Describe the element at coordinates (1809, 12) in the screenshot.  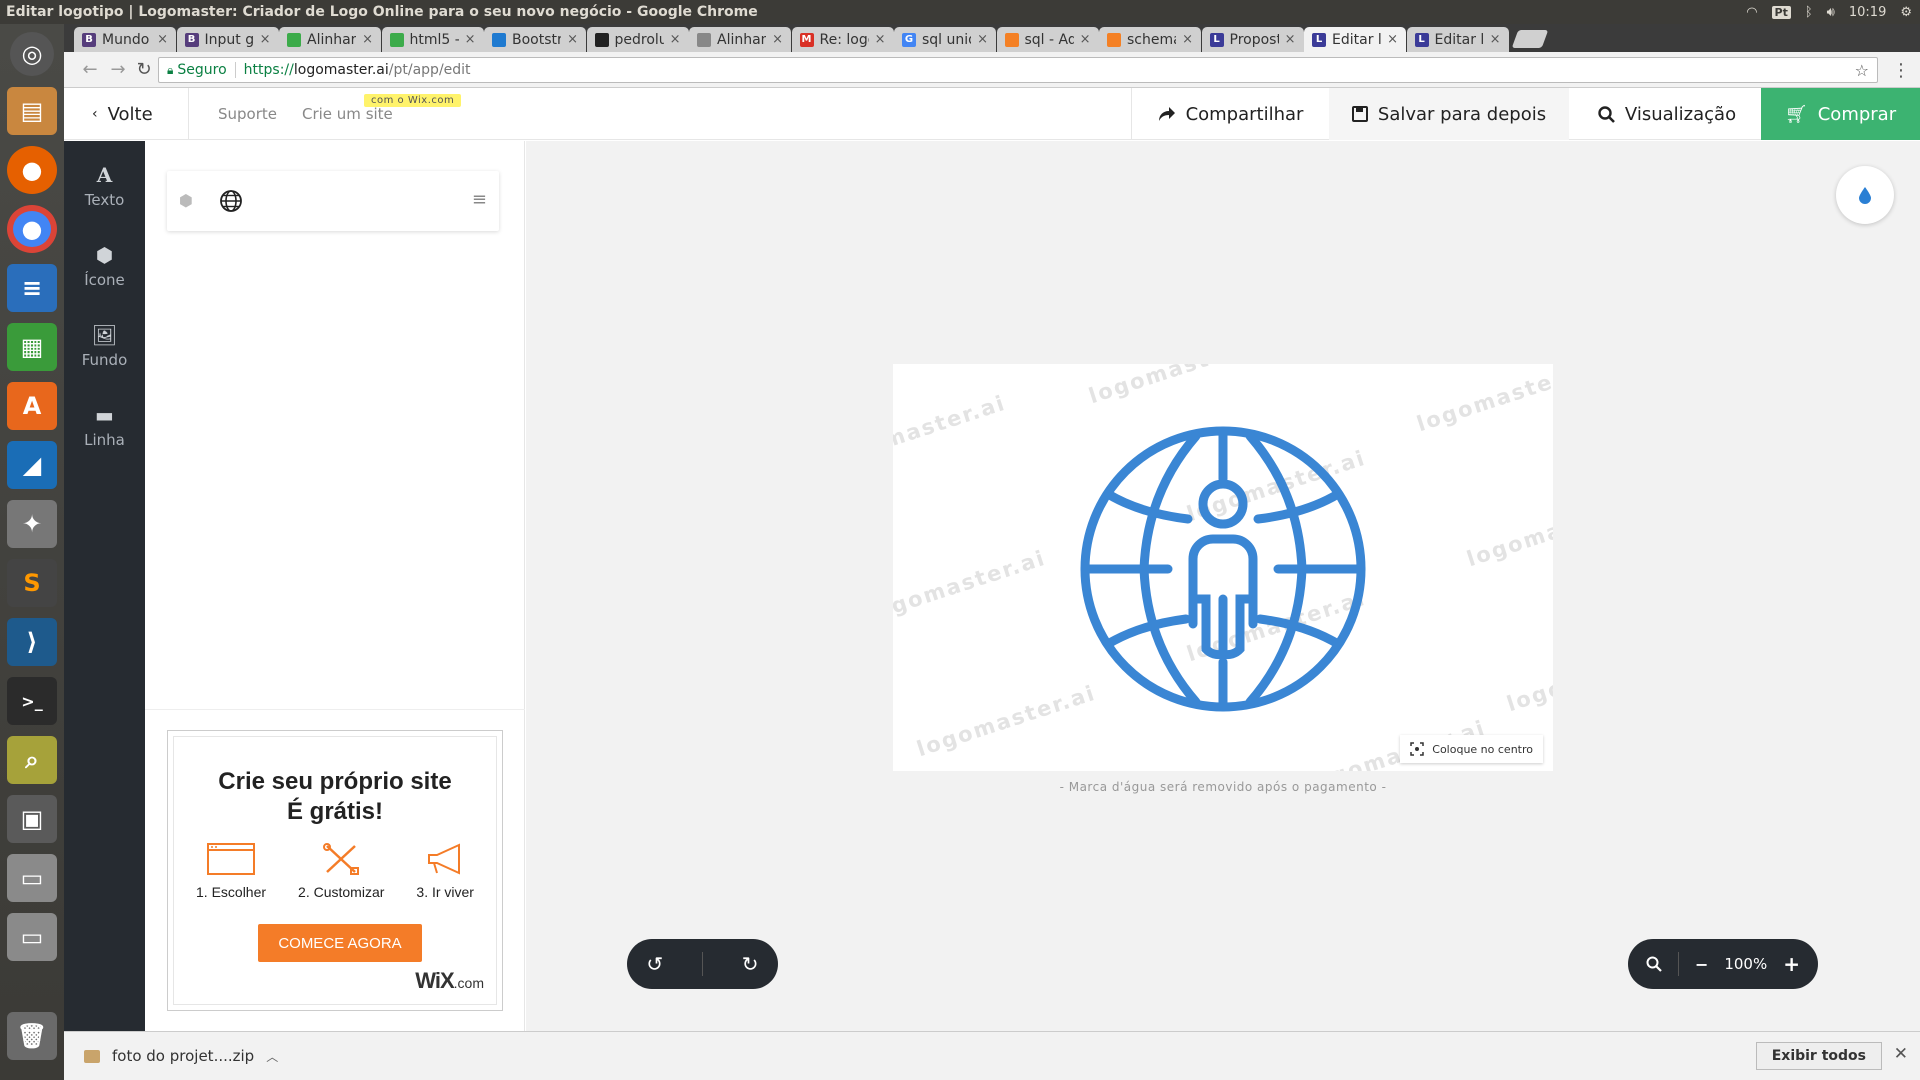
I see `bluetooth-icon: ᛒ` at that location.